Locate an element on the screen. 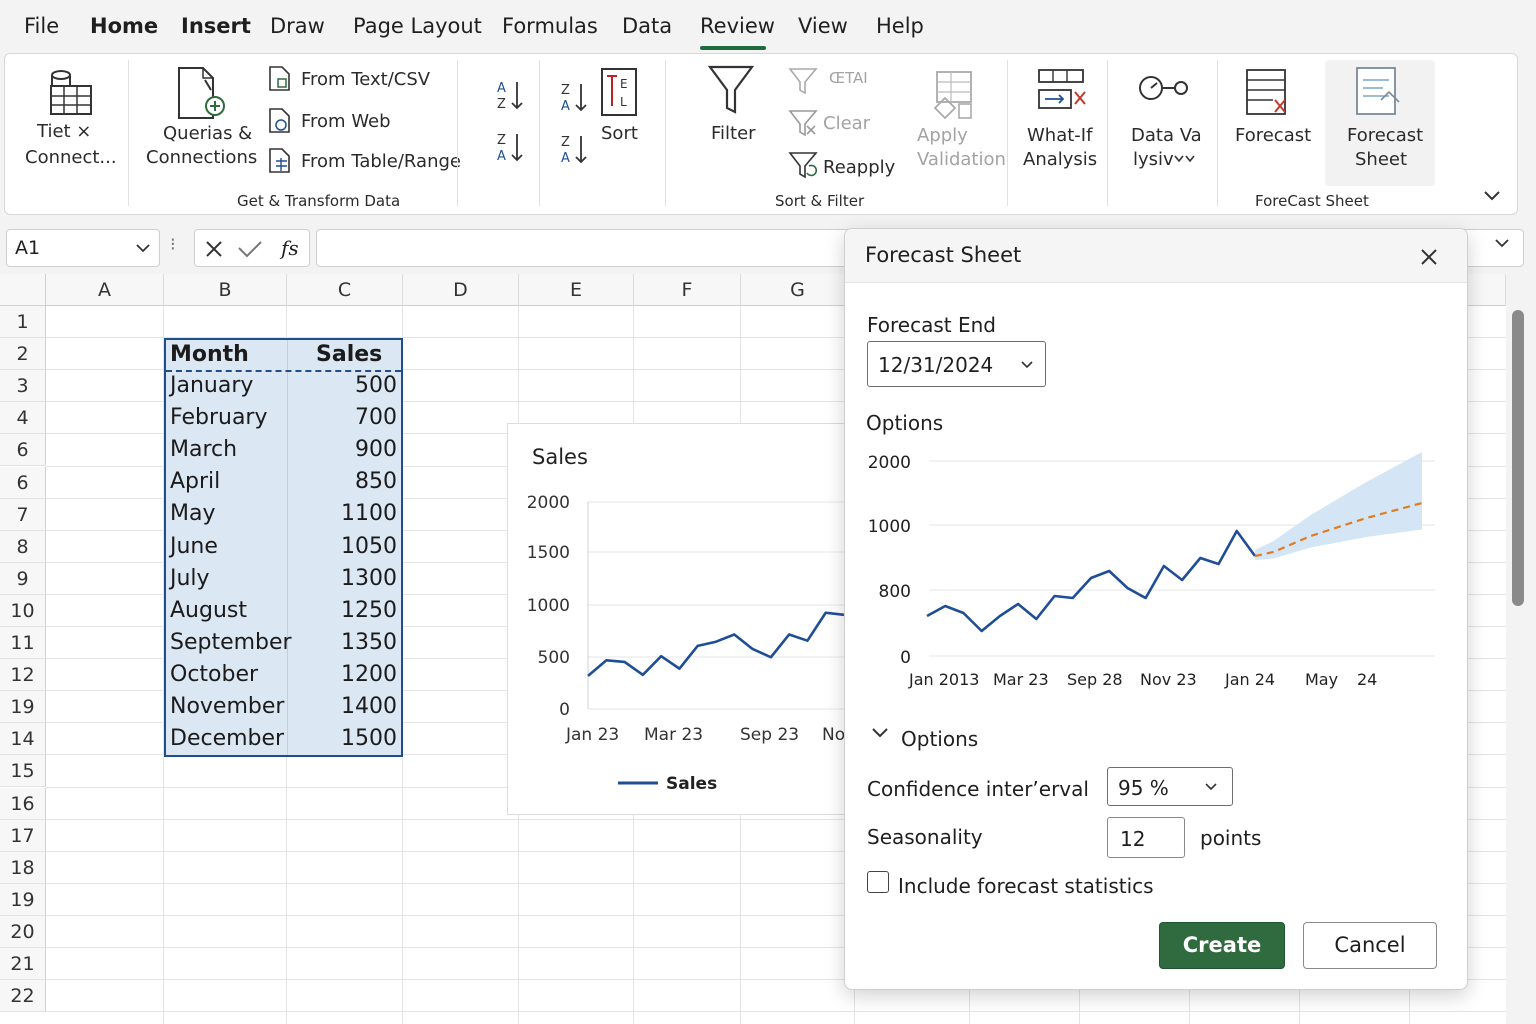 The image size is (1536, 1024). insert-function-button: fs is located at coordinates (290, 248).